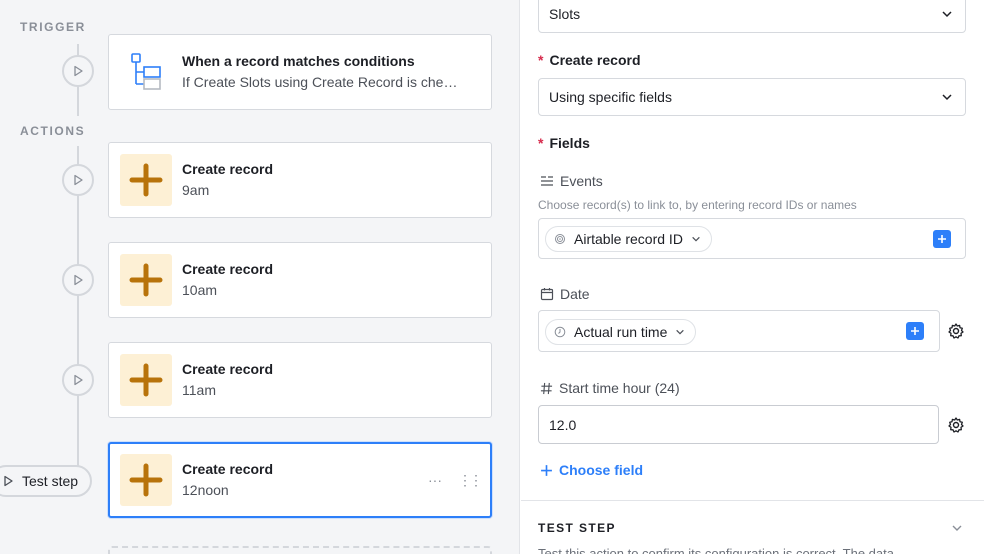  I want to click on trigger-title: When a record matches conditions, so click(298, 61).